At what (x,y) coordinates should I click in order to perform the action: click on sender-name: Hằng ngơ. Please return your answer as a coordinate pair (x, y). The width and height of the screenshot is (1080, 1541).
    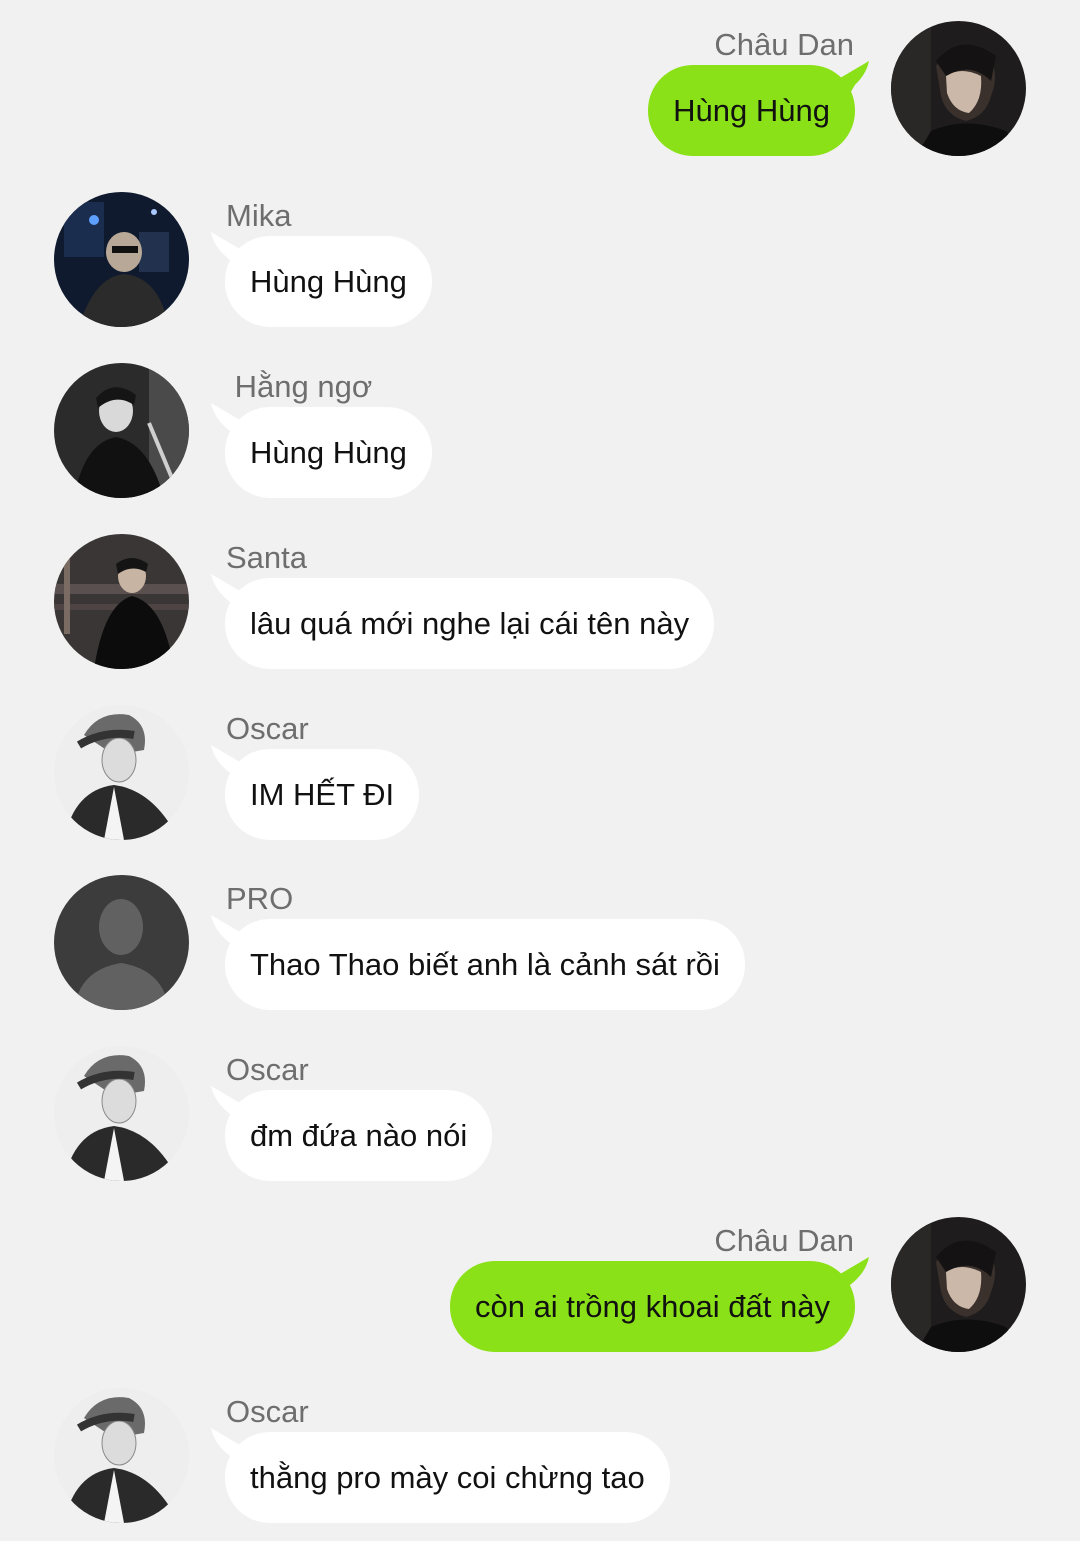
    Looking at the image, I should click on (299, 386).